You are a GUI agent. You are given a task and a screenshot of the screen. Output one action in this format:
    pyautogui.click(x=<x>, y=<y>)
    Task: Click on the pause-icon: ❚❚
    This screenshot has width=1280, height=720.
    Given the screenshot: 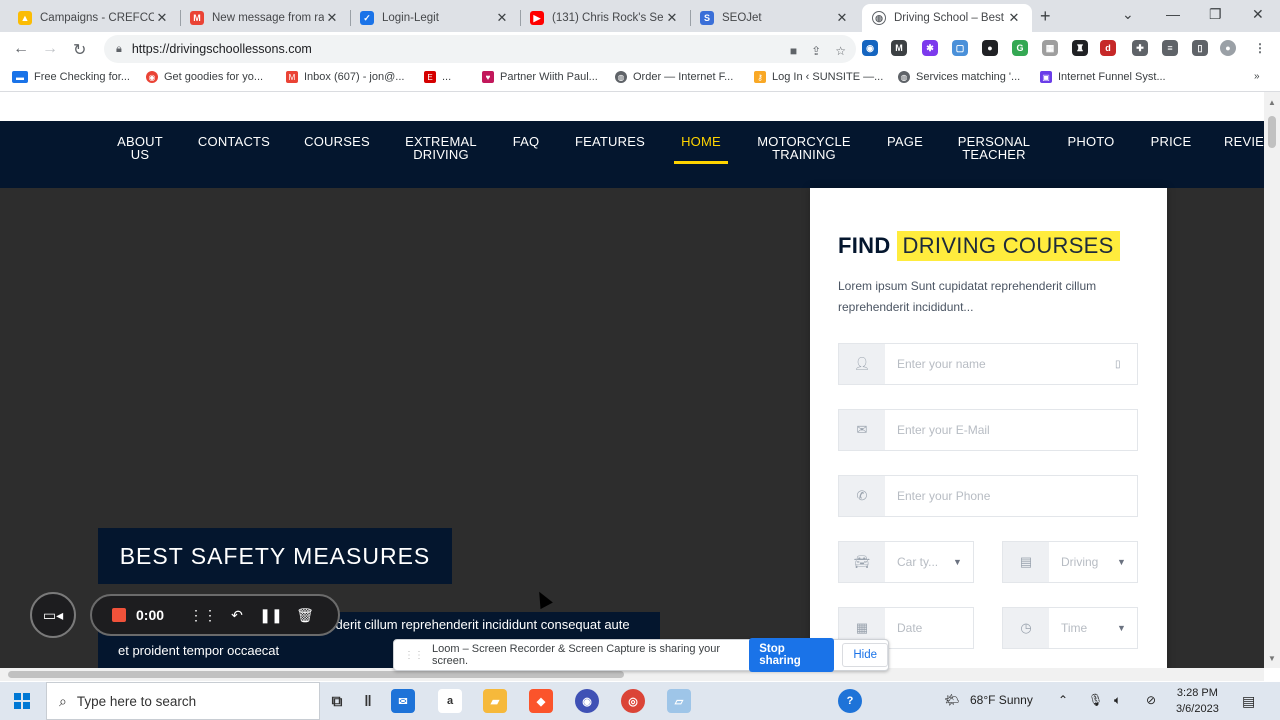 What is the action you would take?
    pyautogui.click(x=271, y=615)
    